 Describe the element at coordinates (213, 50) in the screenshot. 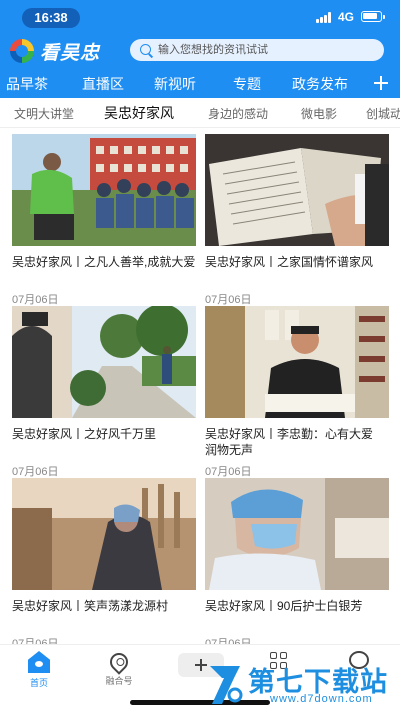

I see `search-placeholder: 输入您想找的资讯试试` at that location.